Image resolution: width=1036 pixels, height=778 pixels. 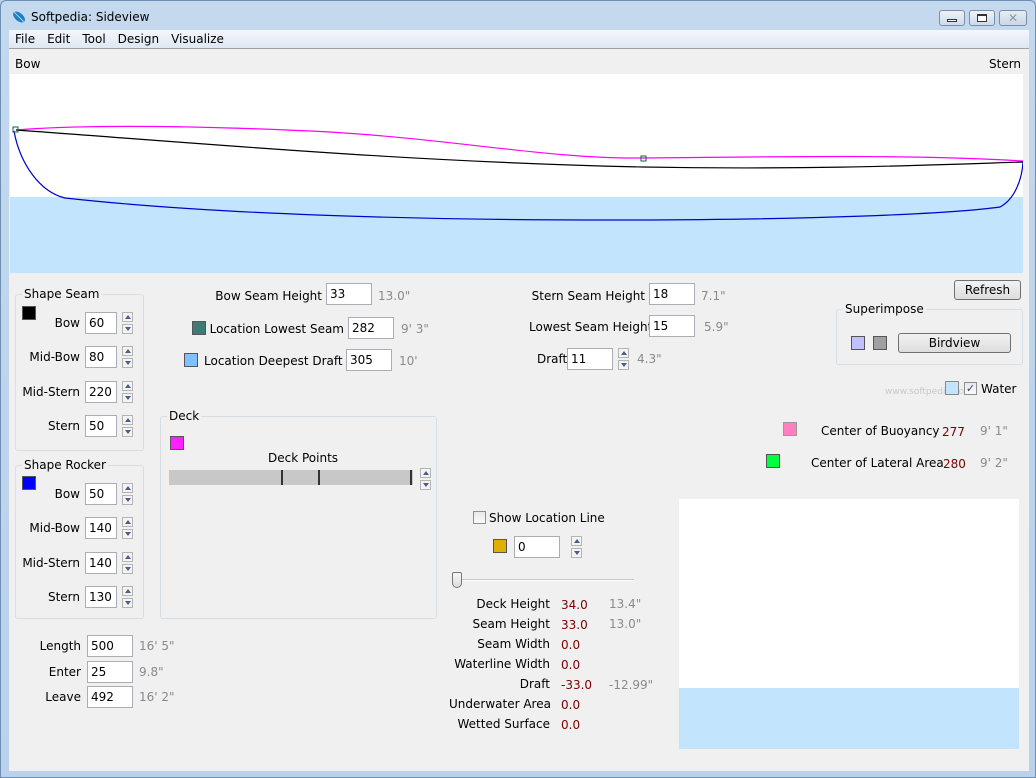 What do you see at coordinates (64, 672) in the screenshot?
I see `enter-label: Enter` at bounding box center [64, 672].